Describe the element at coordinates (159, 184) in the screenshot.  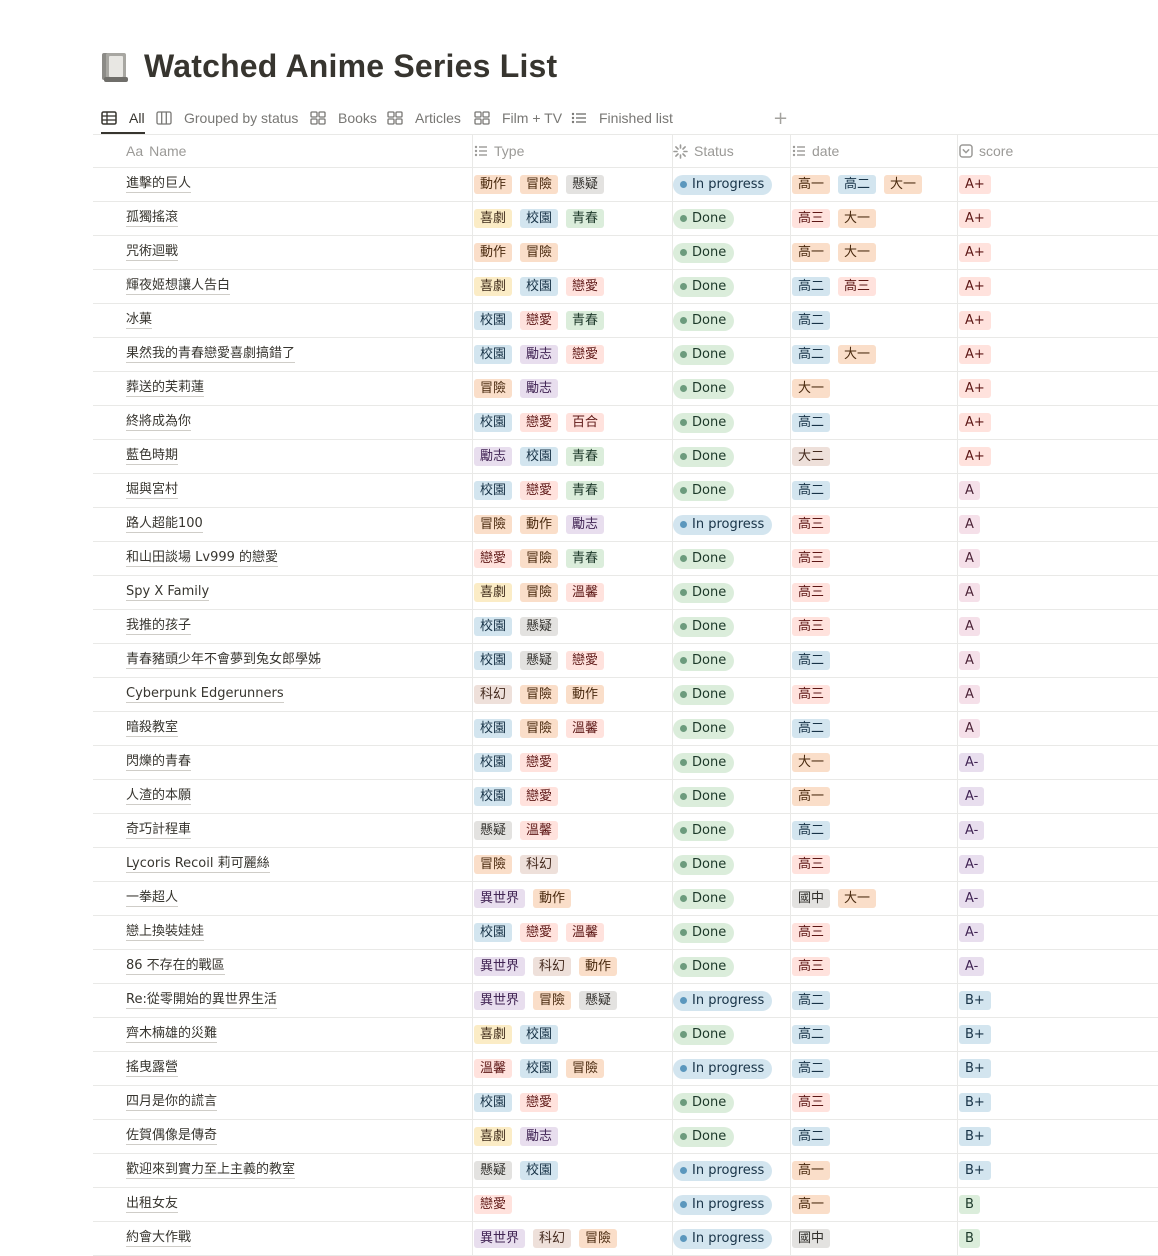
I see `row-title-link: 進擊的巨人` at that location.